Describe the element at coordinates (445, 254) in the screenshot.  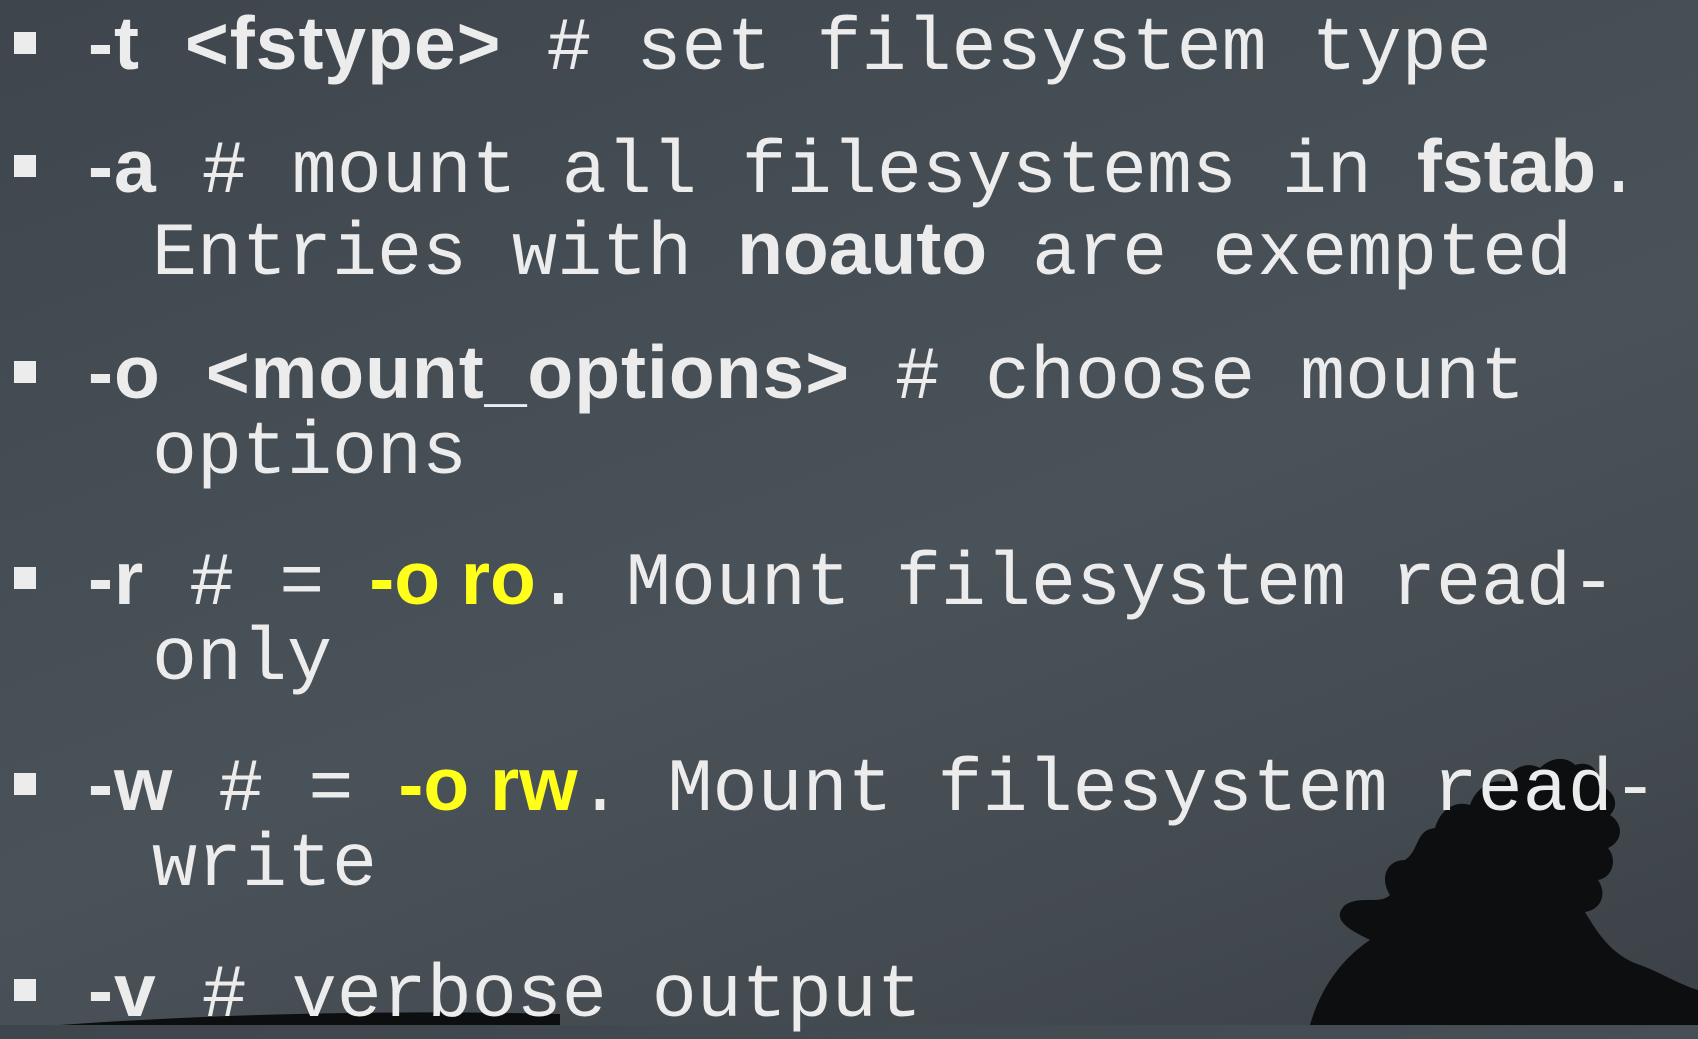
I see `continuation-text: Entries with` at that location.